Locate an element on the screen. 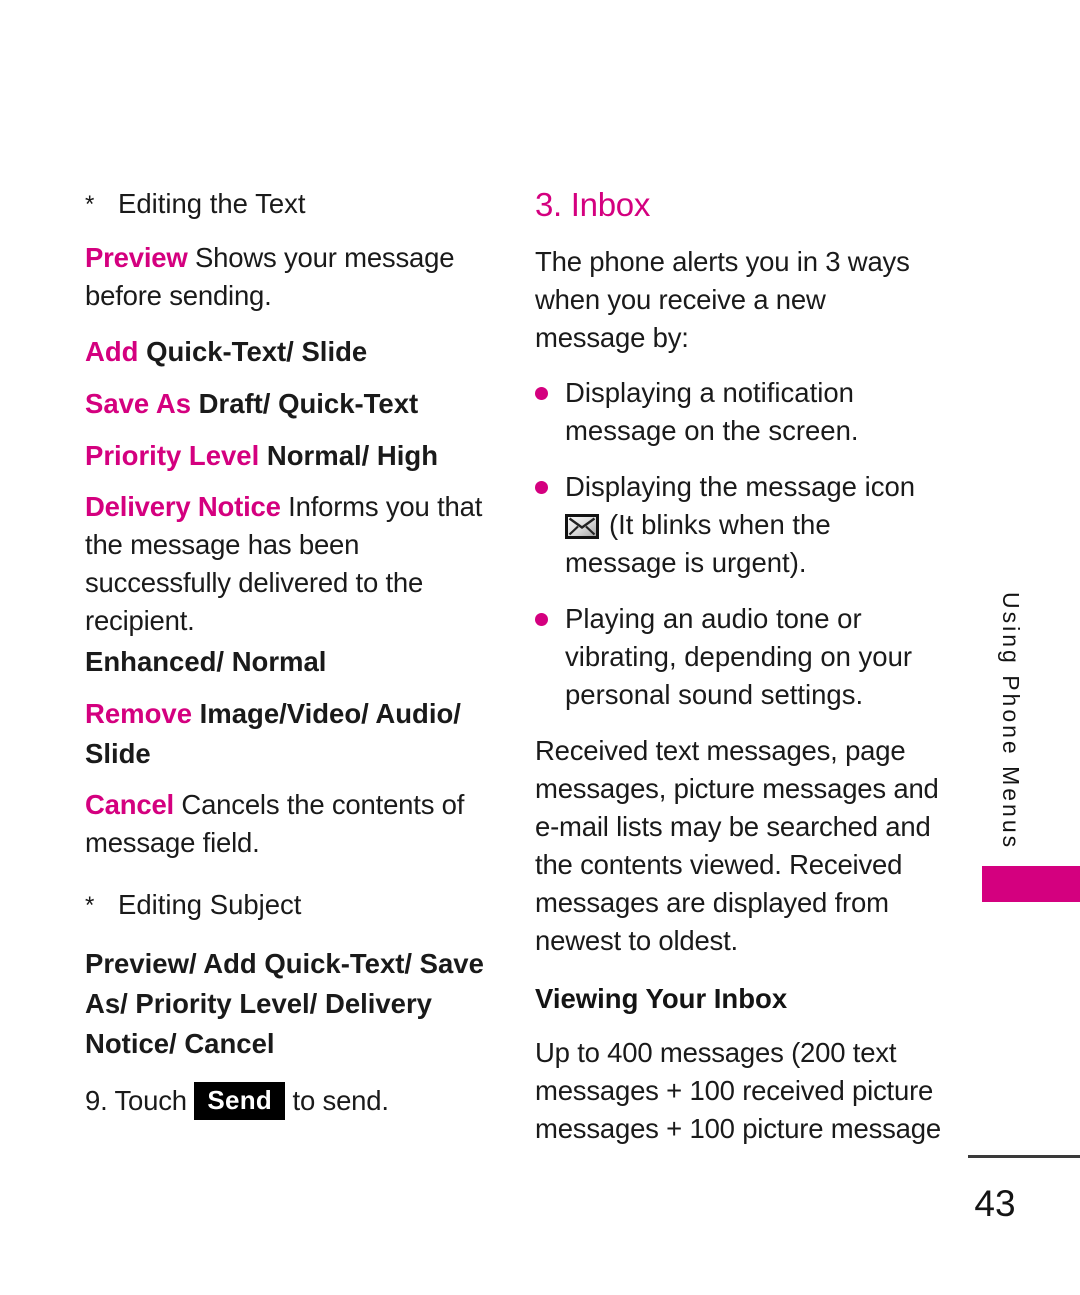 The height and width of the screenshot is (1295, 1080). running-head-using-phone-menus: Using Phone Menus is located at coordinates (1011, 721).